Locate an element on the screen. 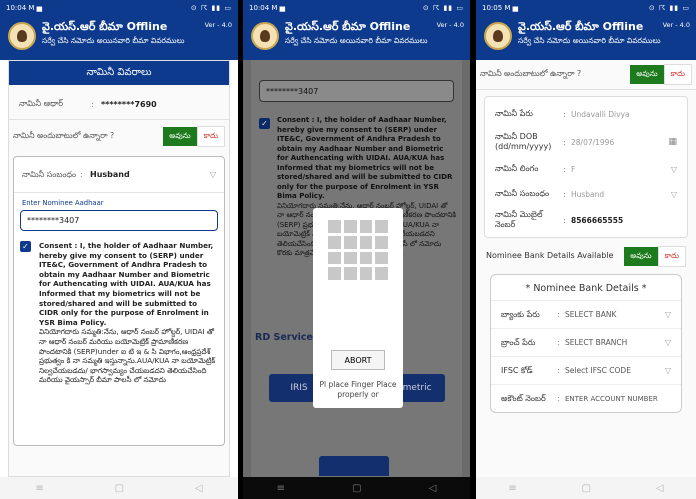 The image size is (696, 499). bank-yes-button: అవును is located at coordinates (641, 256).